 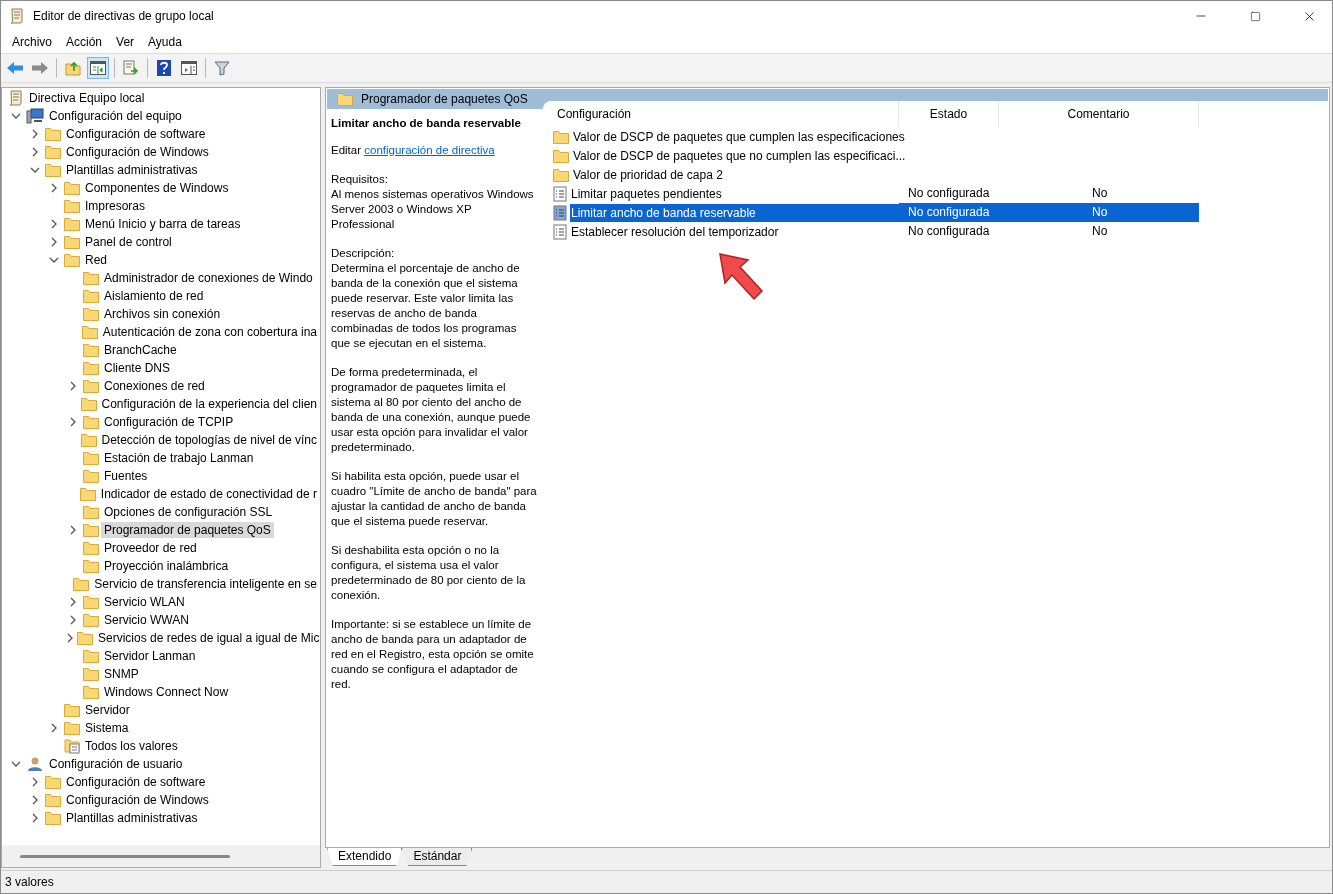 I want to click on tree-item: Todos los valores, so click(x=131, y=746).